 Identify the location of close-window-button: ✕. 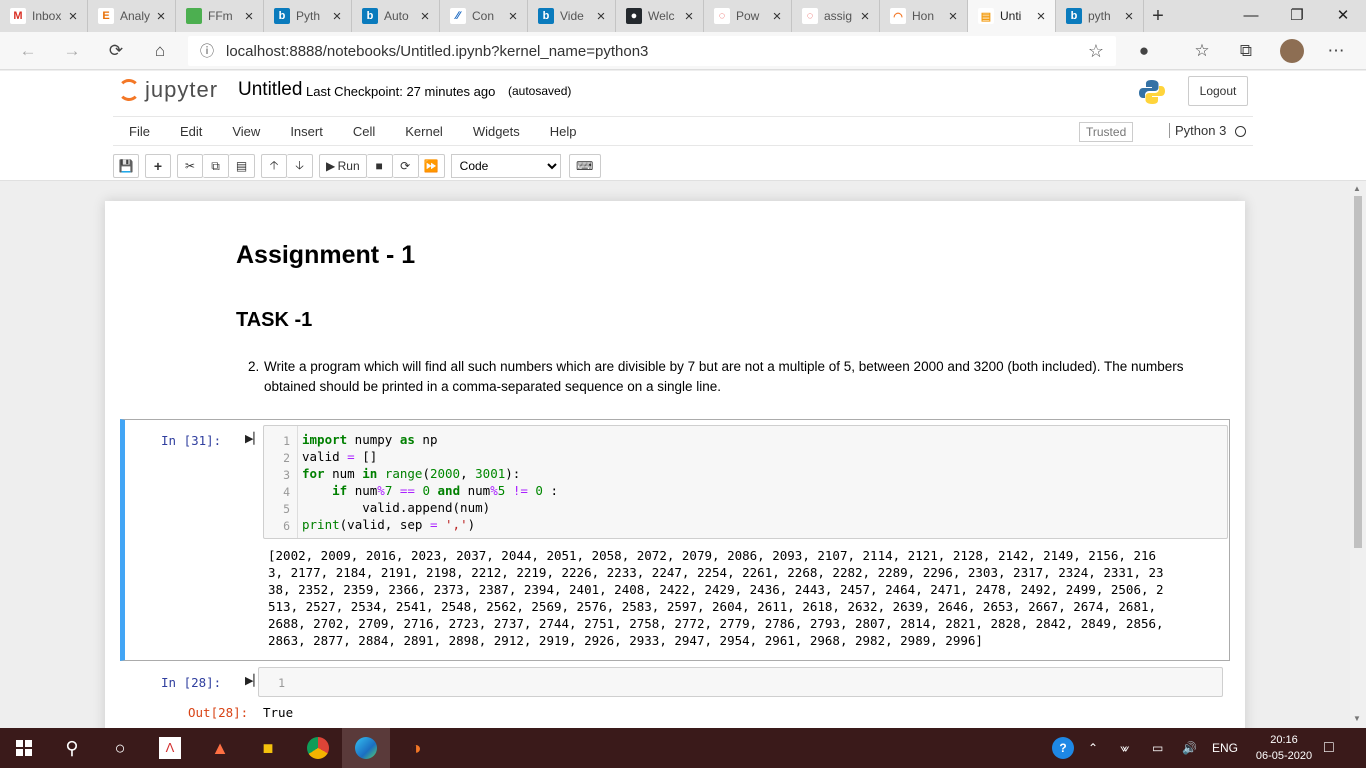
(1343, 15).